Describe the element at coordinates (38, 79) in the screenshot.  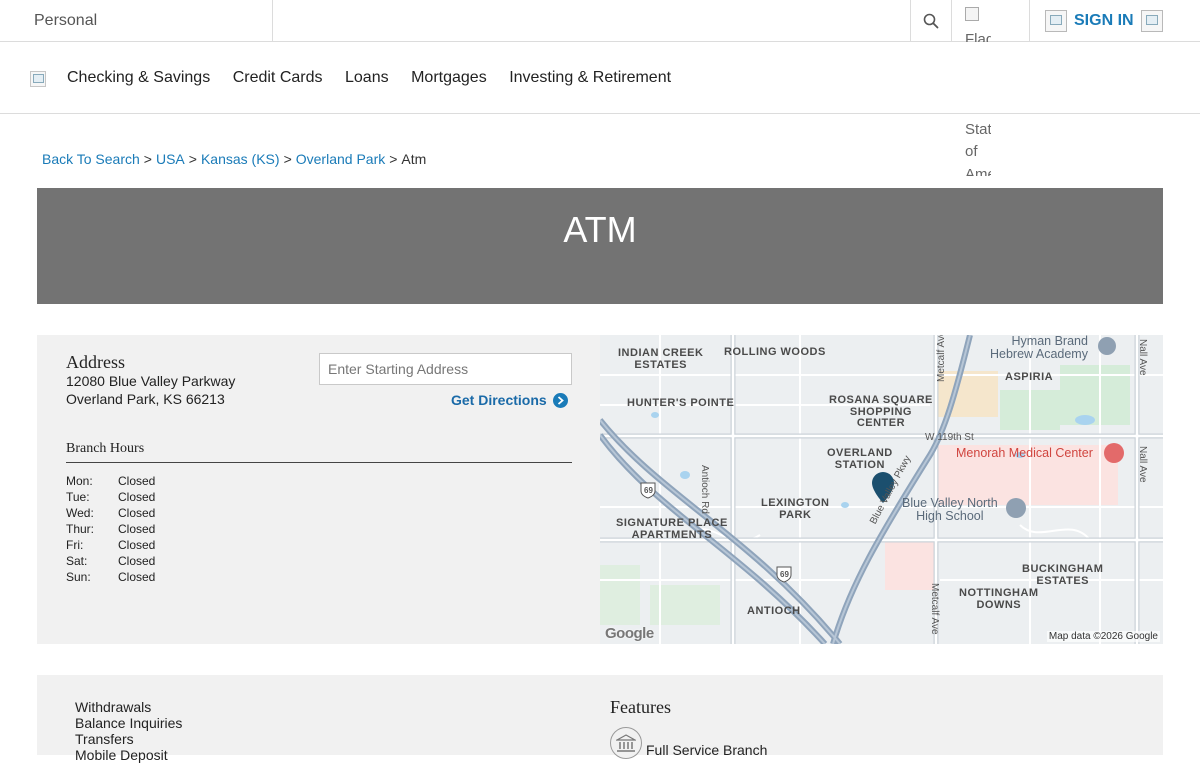
I see `bank-logo` at that location.